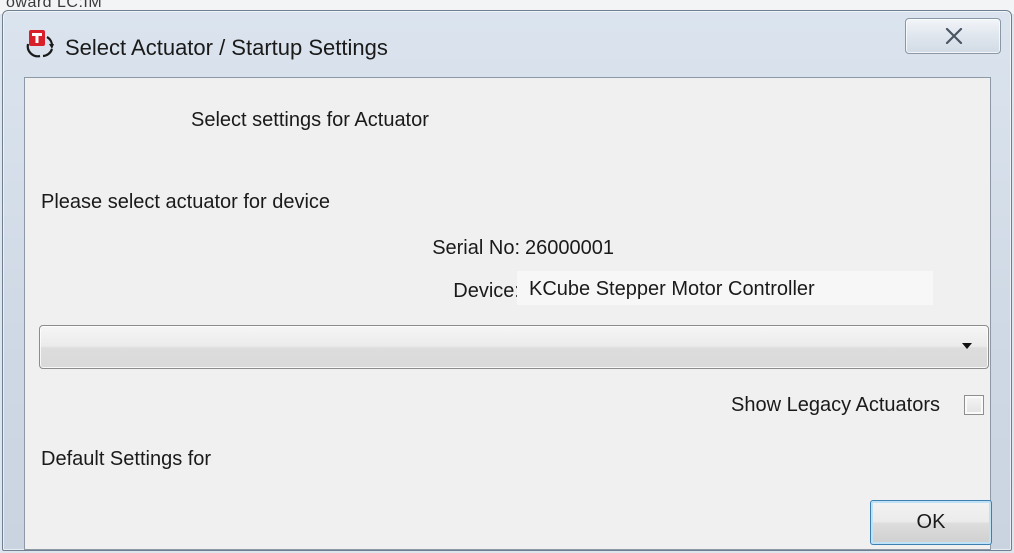 This screenshot has width=1014, height=553. What do you see at coordinates (486, 291) in the screenshot?
I see `device-label: Device:` at bounding box center [486, 291].